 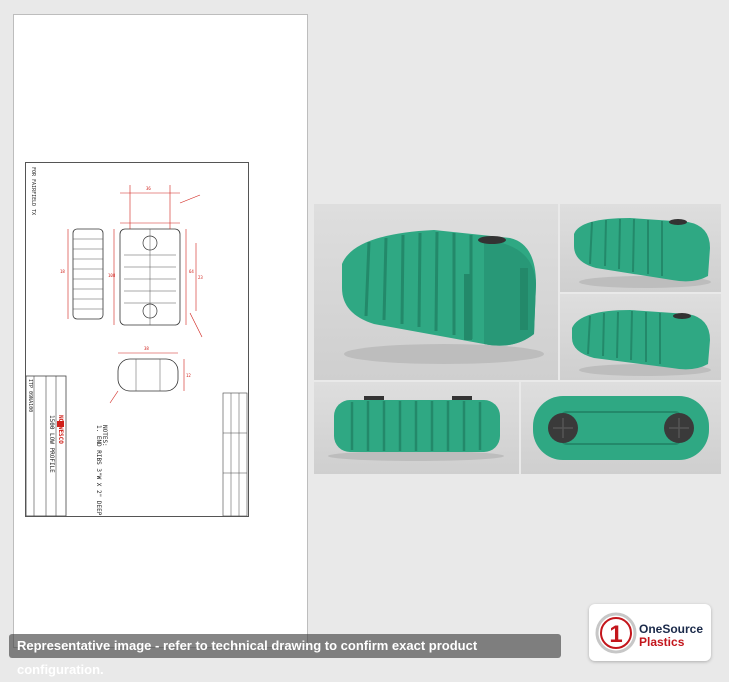 What do you see at coordinates (642, 253) in the screenshot?
I see `tank-image-small-top` at bounding box center [642, 253].